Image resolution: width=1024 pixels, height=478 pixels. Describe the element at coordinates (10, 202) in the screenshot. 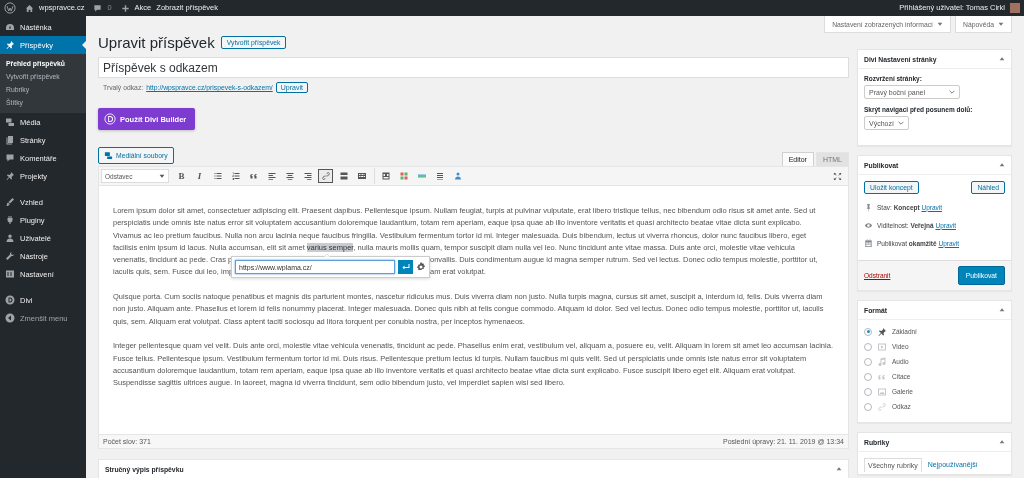

I see `brush-icon` at that location.